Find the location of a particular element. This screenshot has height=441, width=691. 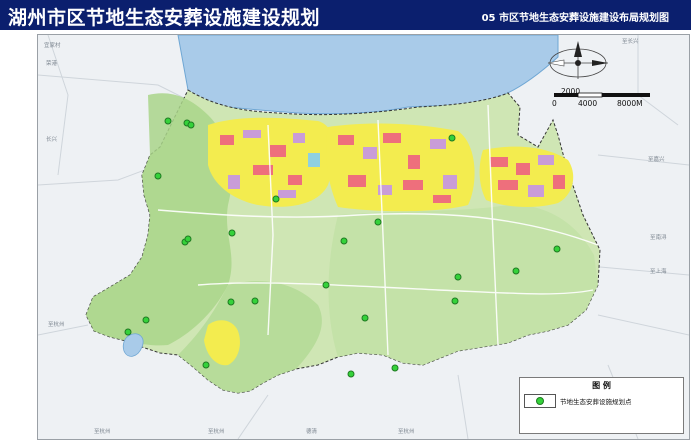

legend-item-label: 节地生态安葬设施规划点 is located at coordinates (596, 402).